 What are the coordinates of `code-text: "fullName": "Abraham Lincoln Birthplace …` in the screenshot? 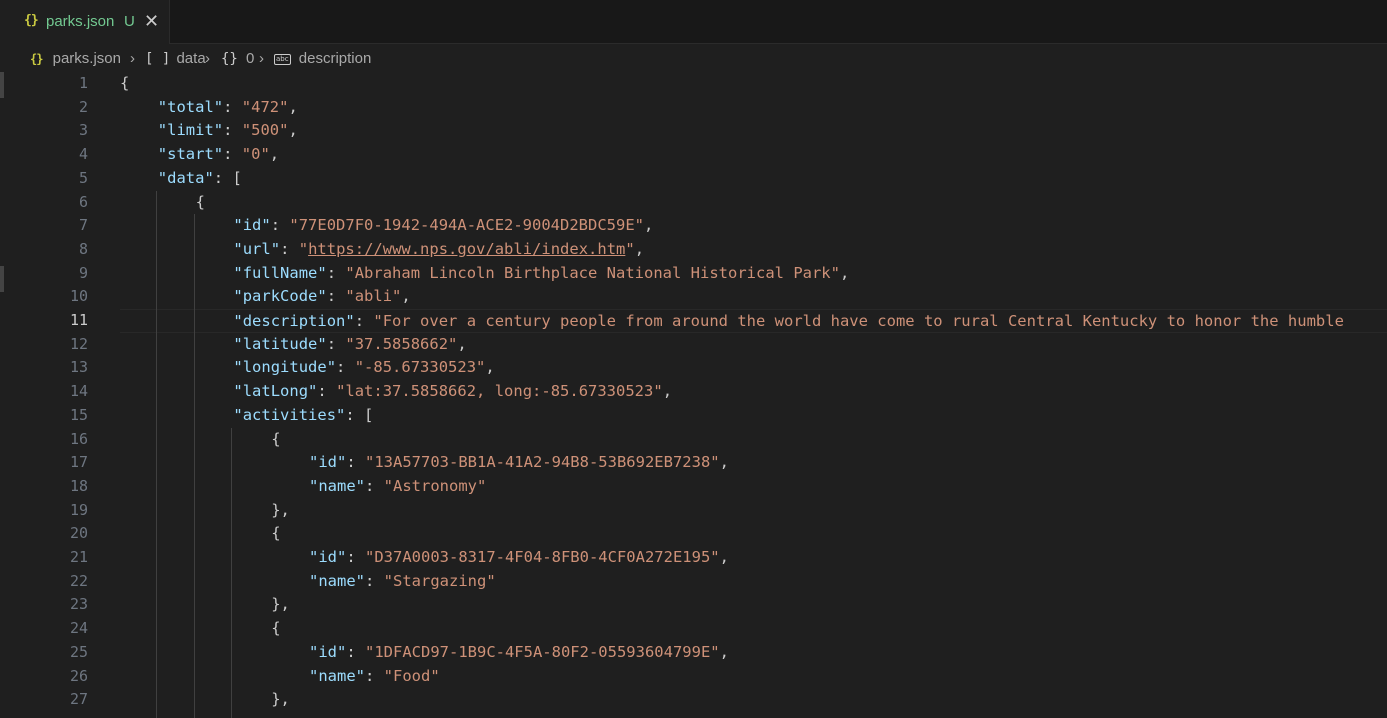 It's located at (541, 274).